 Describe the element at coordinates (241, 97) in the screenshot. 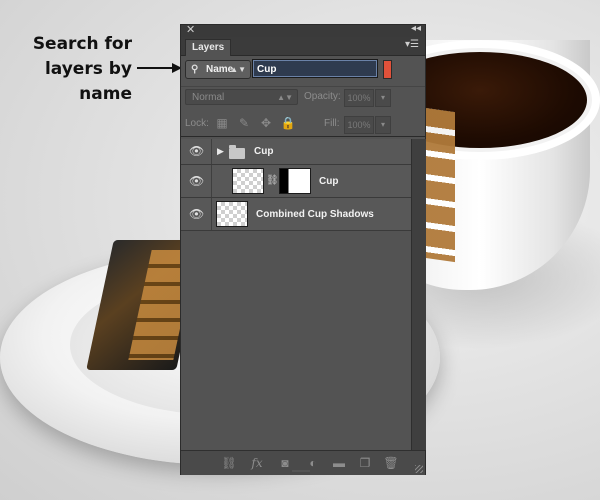

I see `blend-mode-select: Normal ▲▼` at that location.